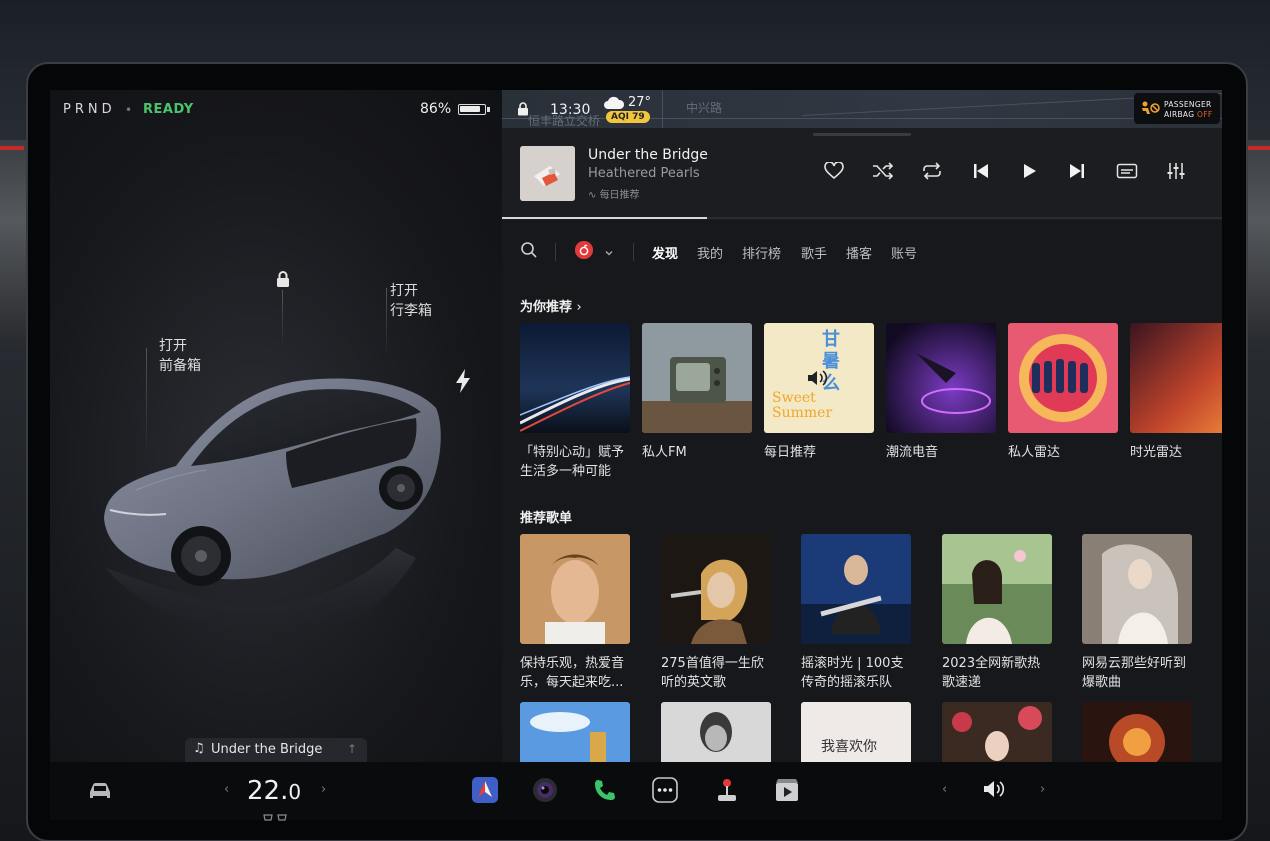 This screenshot has height=841, width=1270. I want to click on playlist-tile: 我喜欢你, so click(856, 732).